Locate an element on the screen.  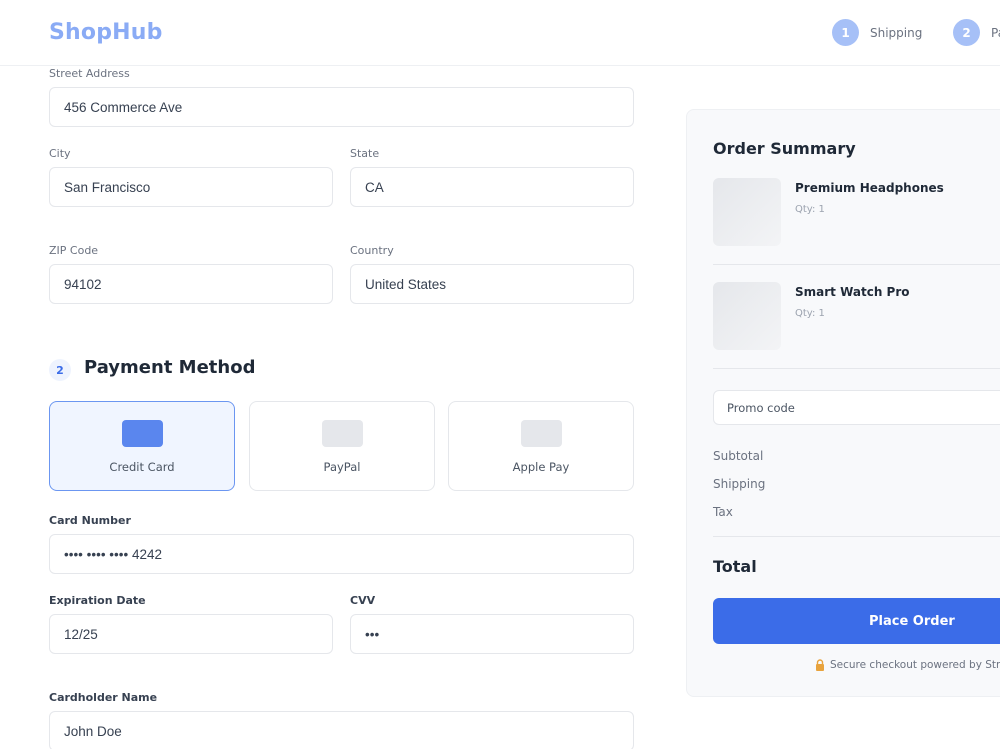
cardholder-input: John Doe is located at coordinates (341, 730).